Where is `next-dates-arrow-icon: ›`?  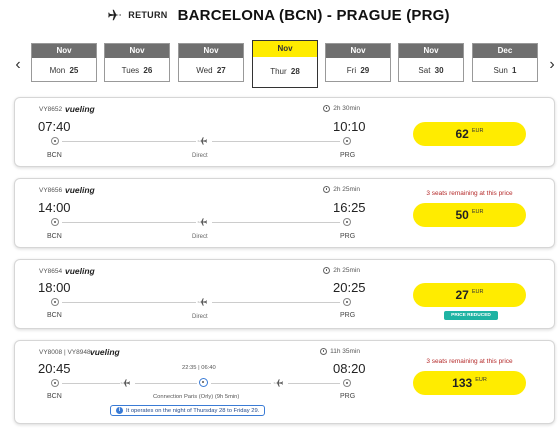 next-dates-arrow-icon: › is located at coordinates (551, 65).